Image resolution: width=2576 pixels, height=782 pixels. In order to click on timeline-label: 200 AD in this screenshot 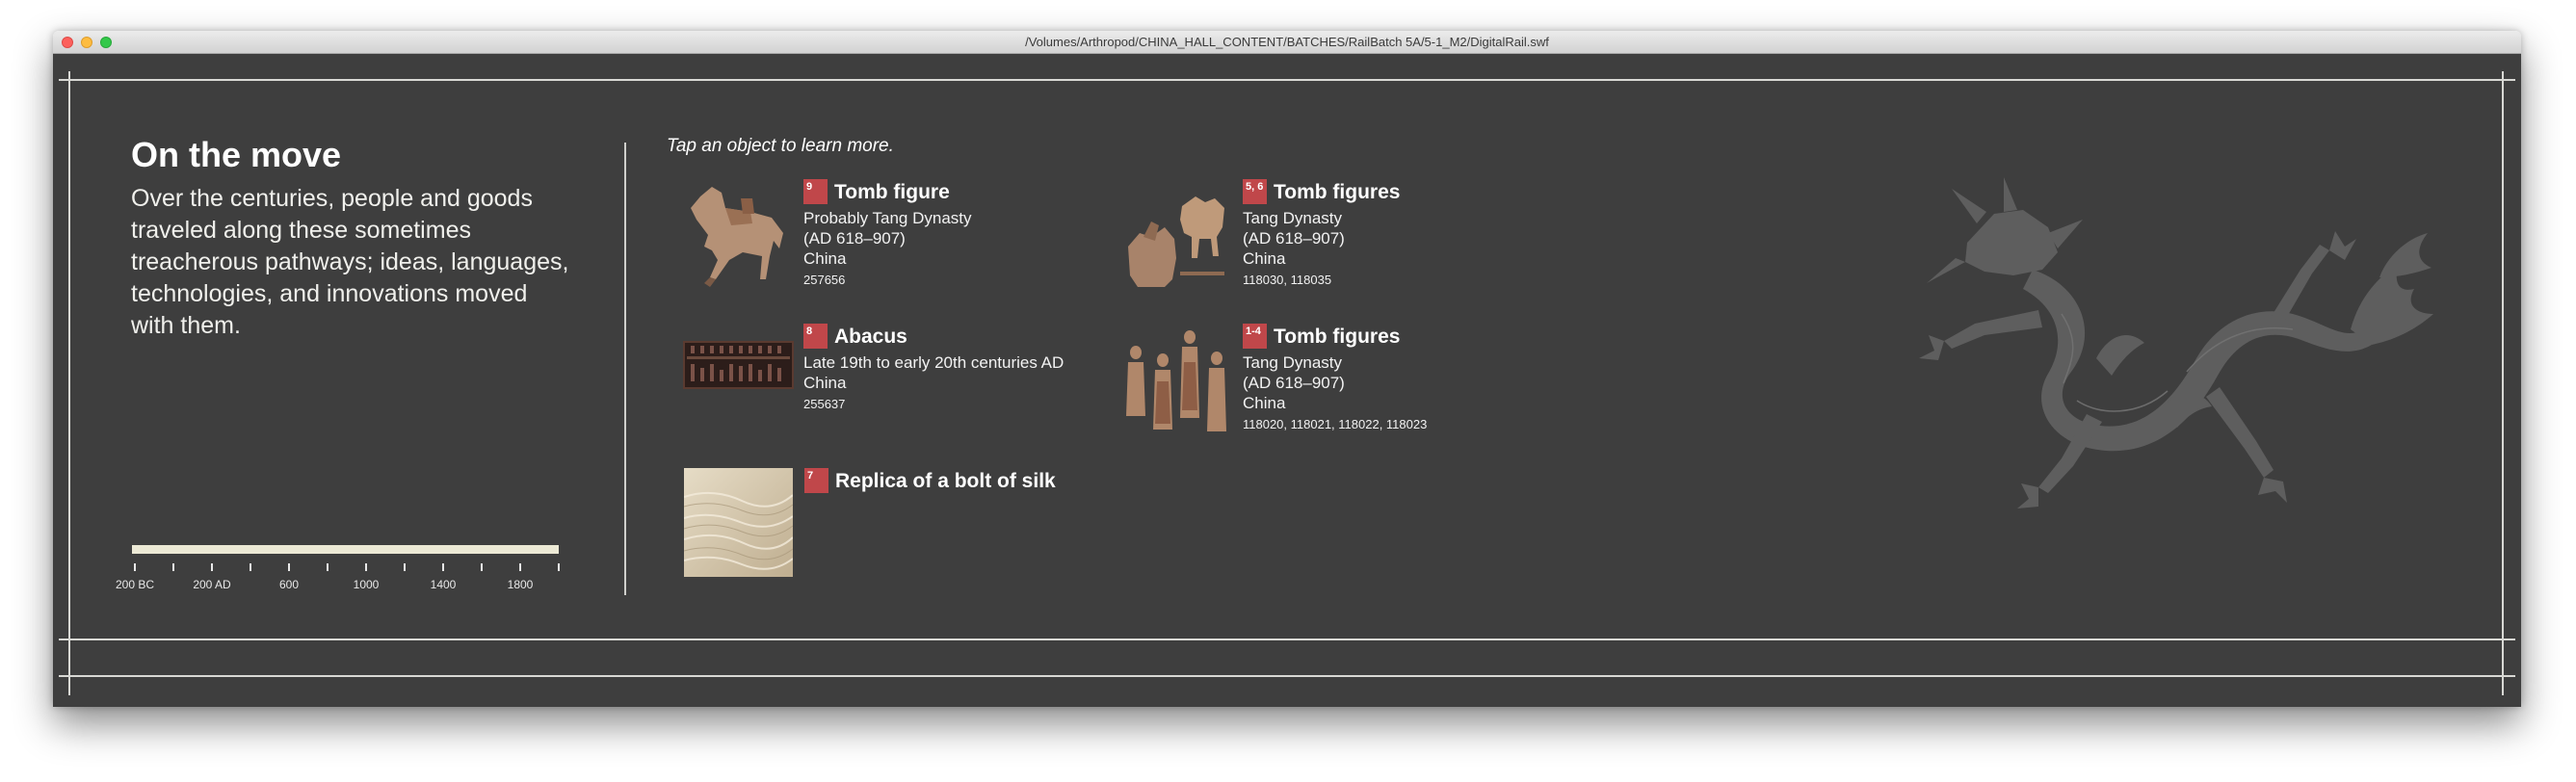, I will do `click(212, 585)`.